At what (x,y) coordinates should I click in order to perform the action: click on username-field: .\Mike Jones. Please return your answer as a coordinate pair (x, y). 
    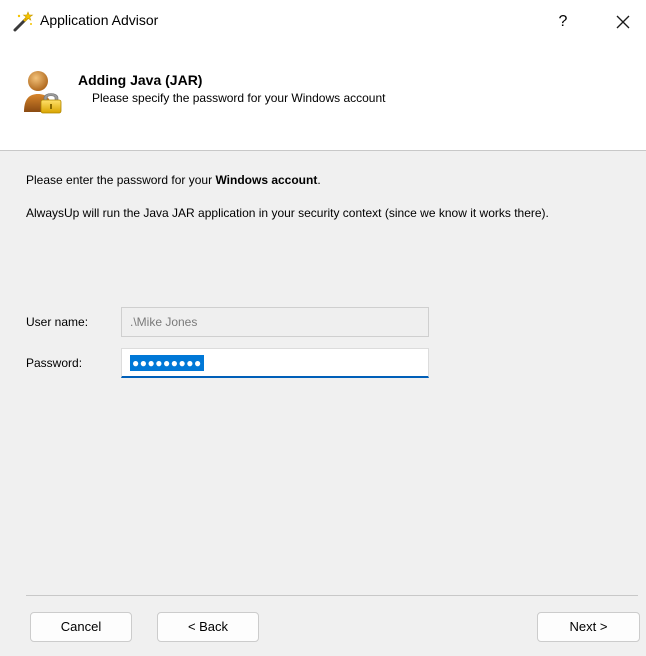
    Looking at the image, I should click on (275, 322).